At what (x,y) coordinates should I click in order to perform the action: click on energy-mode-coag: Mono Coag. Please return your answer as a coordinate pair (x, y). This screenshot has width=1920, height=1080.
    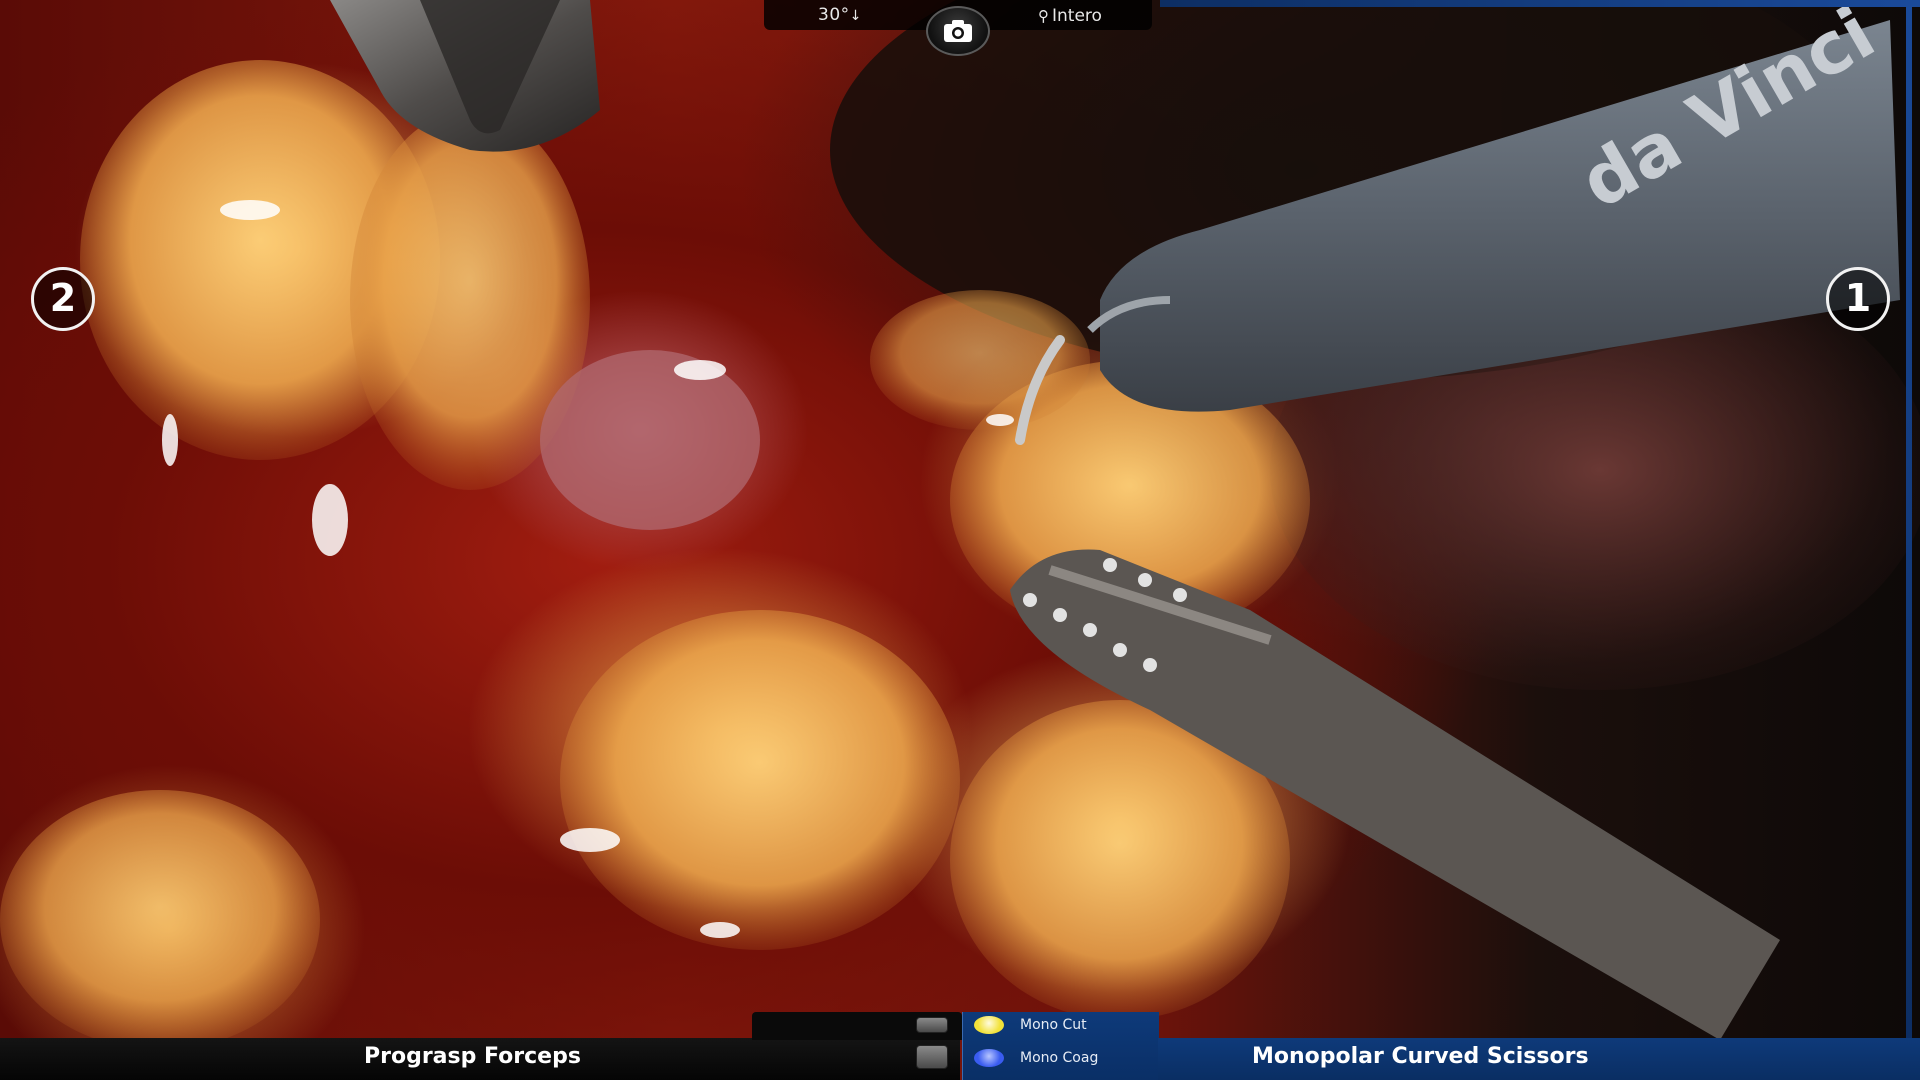
    Looking at the image, I should click on (1036, 1058).